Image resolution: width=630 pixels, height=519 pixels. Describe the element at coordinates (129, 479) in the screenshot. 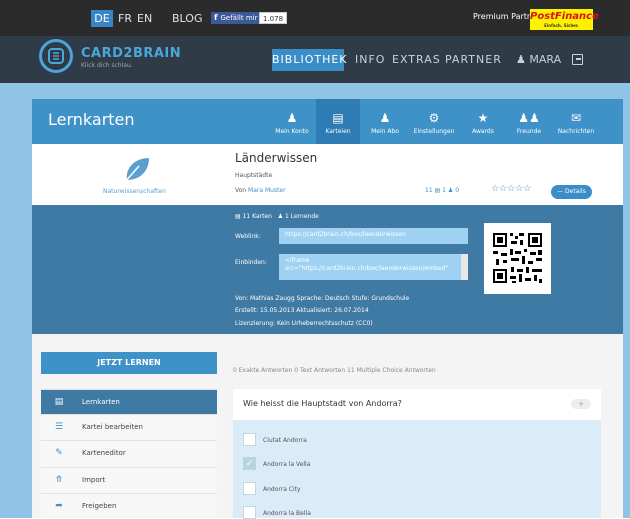

I see `sidebar-item-import: ⤊ Import` at that location.